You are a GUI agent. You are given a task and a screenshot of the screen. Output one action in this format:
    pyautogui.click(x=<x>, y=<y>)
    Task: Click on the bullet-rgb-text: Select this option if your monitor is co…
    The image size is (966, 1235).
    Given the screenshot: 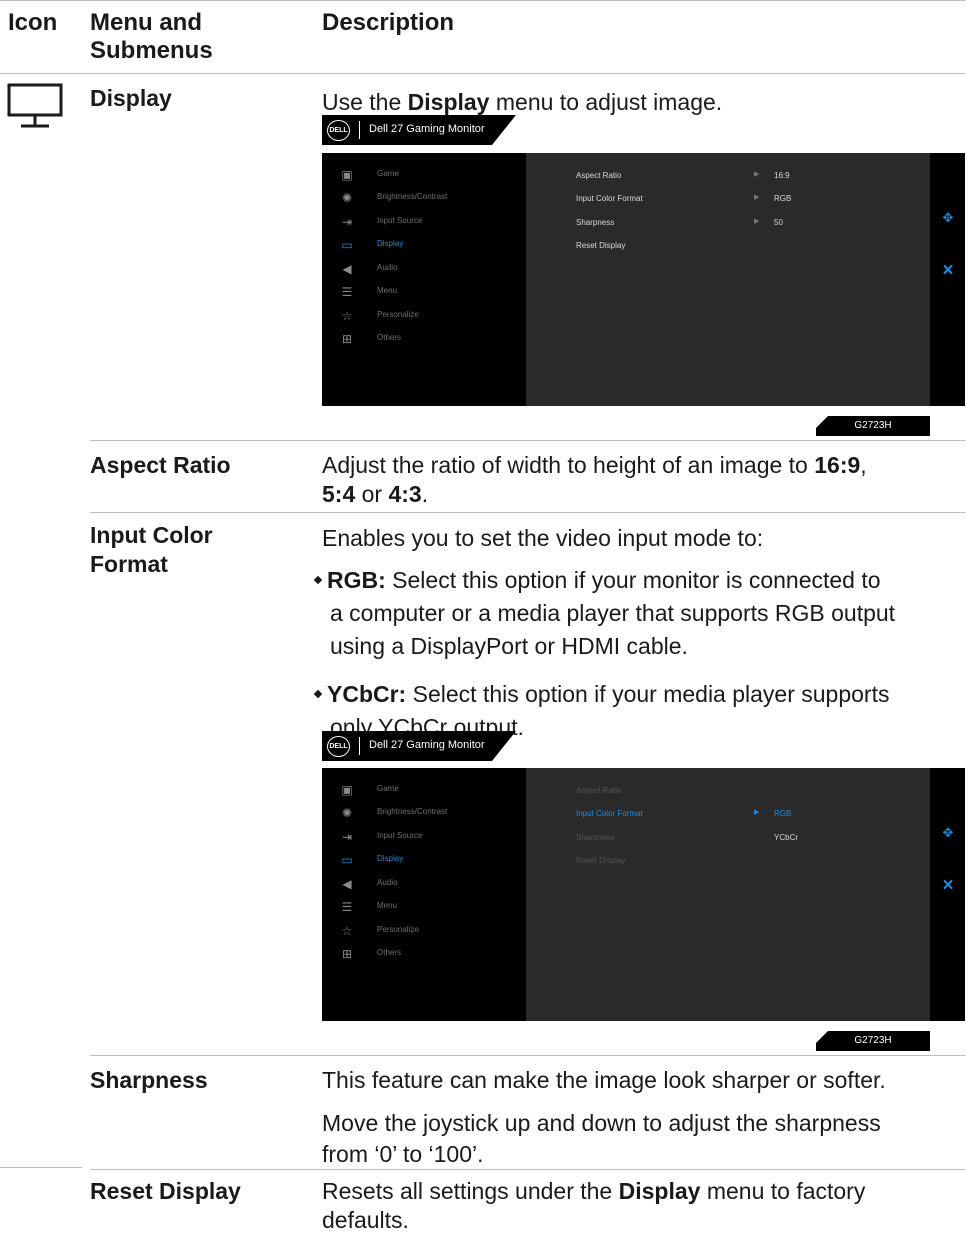 What is the action you would take?
    pyautogui.click(x=633, y=580)
    